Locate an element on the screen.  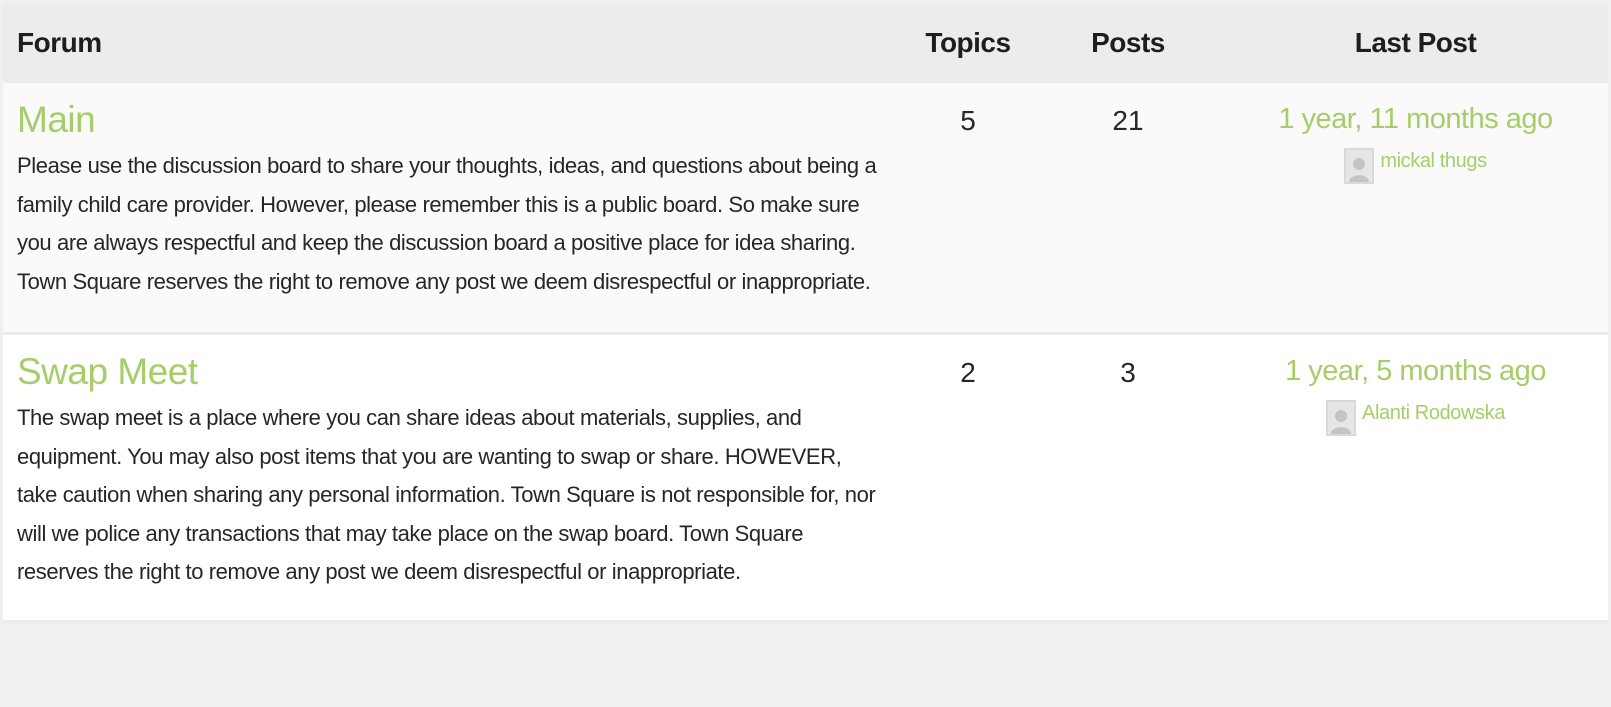
header-topics: Topics is located at coordinates (968, 42).